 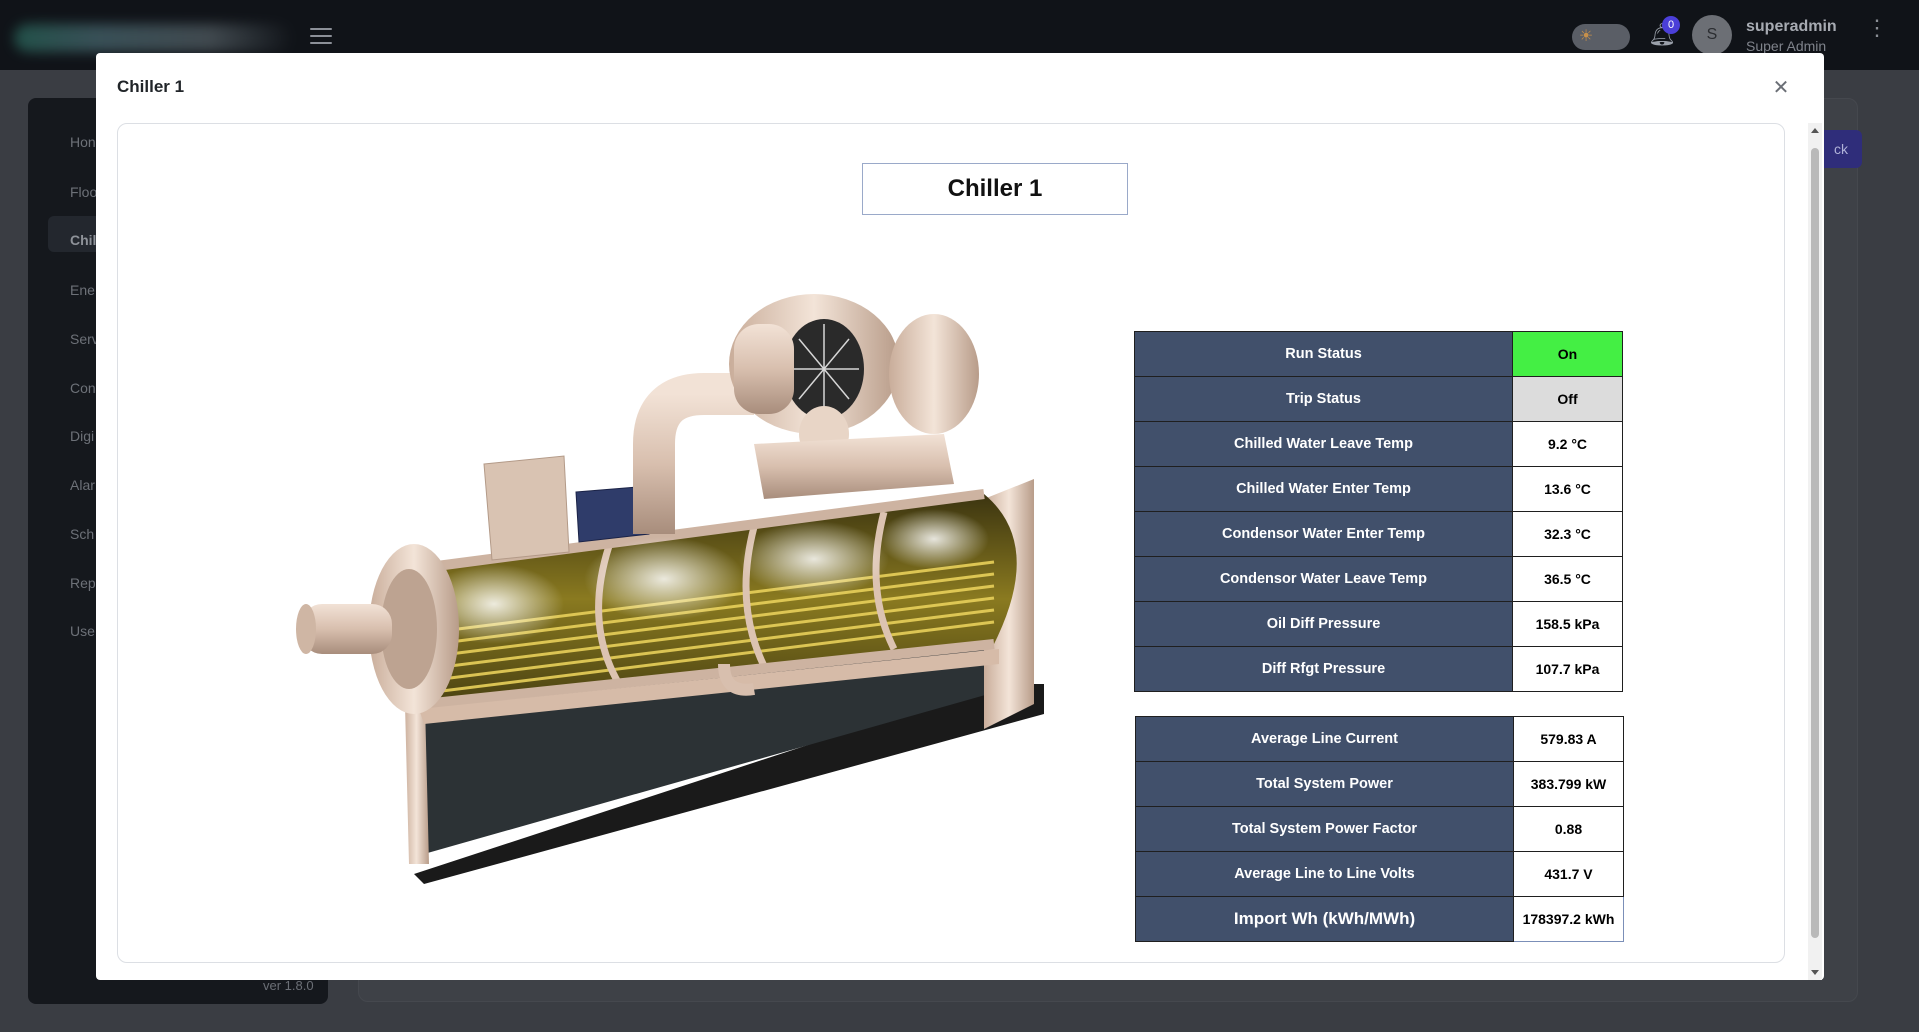 I want to click on average-line-current-value: 579.83 A, so click(x=1568, y=739).